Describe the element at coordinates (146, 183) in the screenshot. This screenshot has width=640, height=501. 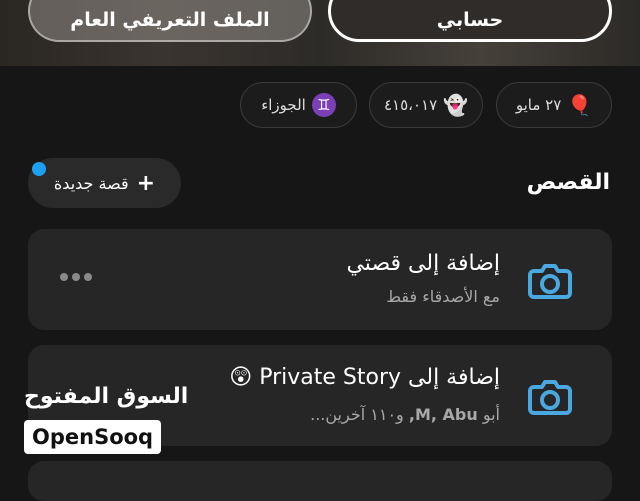
I see `plus-icon: +` at that location.